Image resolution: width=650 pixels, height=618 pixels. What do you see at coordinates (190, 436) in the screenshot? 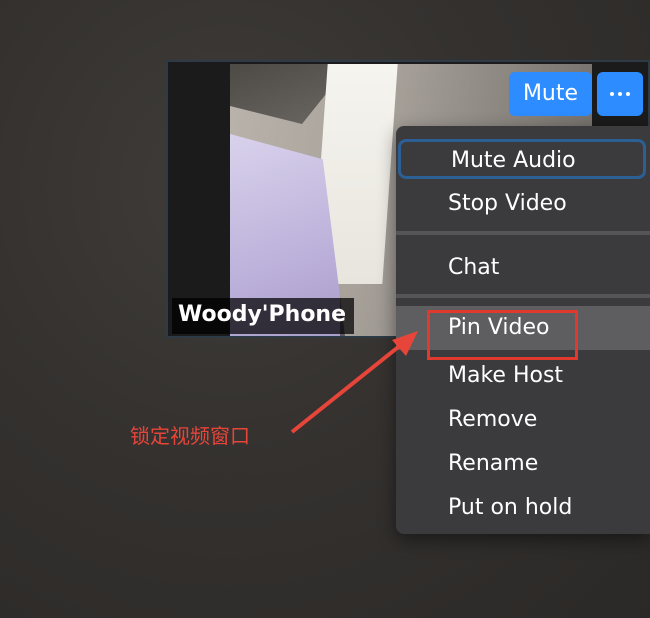
I see `annotation-label: 锁定视频窗口` at bounding box center [190, 436].